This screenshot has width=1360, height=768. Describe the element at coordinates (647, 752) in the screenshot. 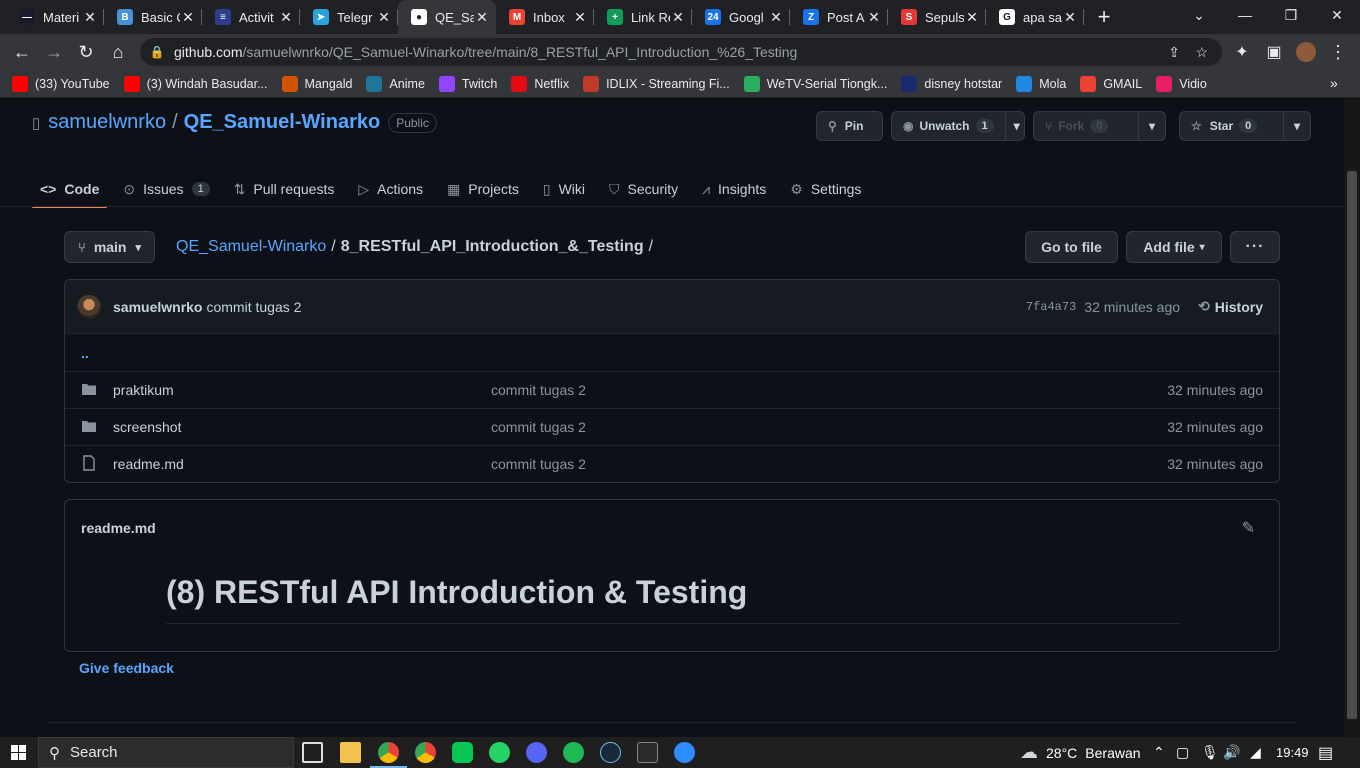

I see `epic-games-icon` at that location.